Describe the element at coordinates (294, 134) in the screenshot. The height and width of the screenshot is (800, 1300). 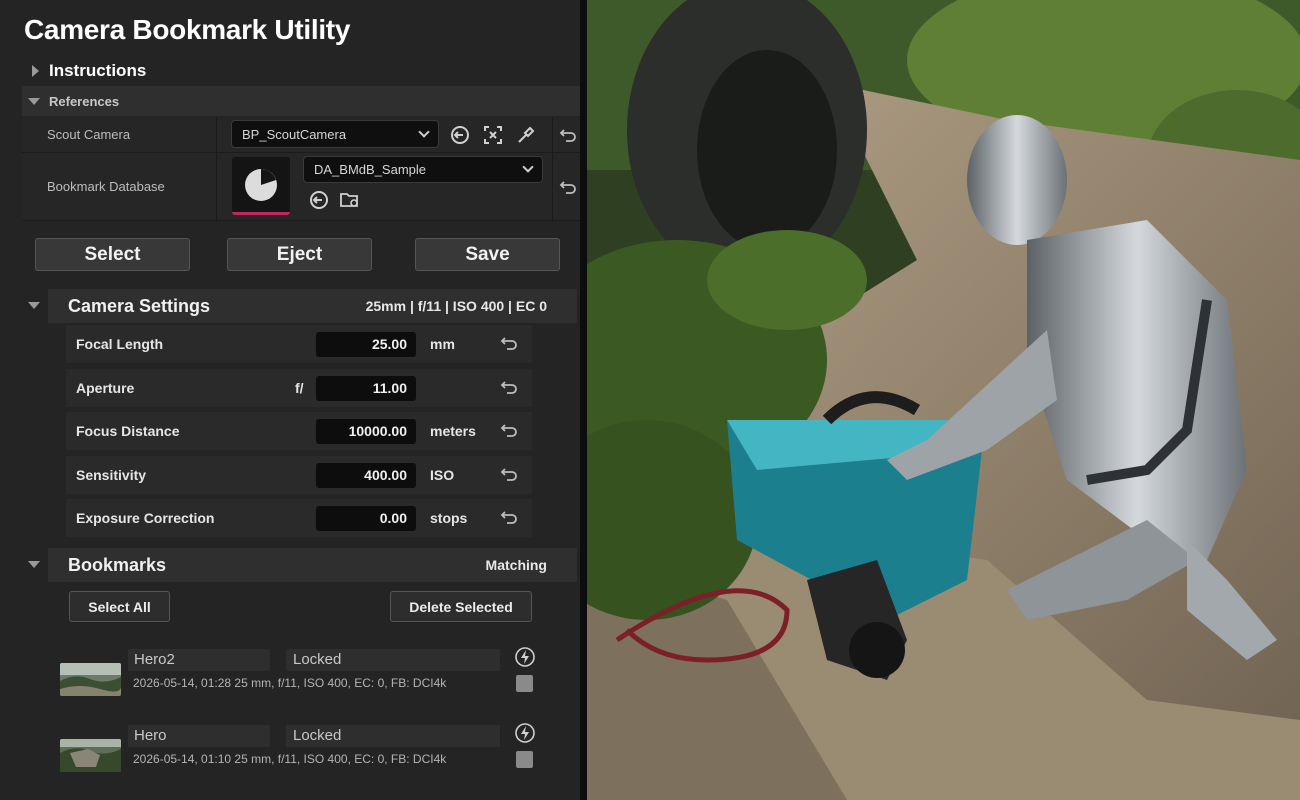
I see `scout-camera-value: BP_ScoutCamera` at that location.